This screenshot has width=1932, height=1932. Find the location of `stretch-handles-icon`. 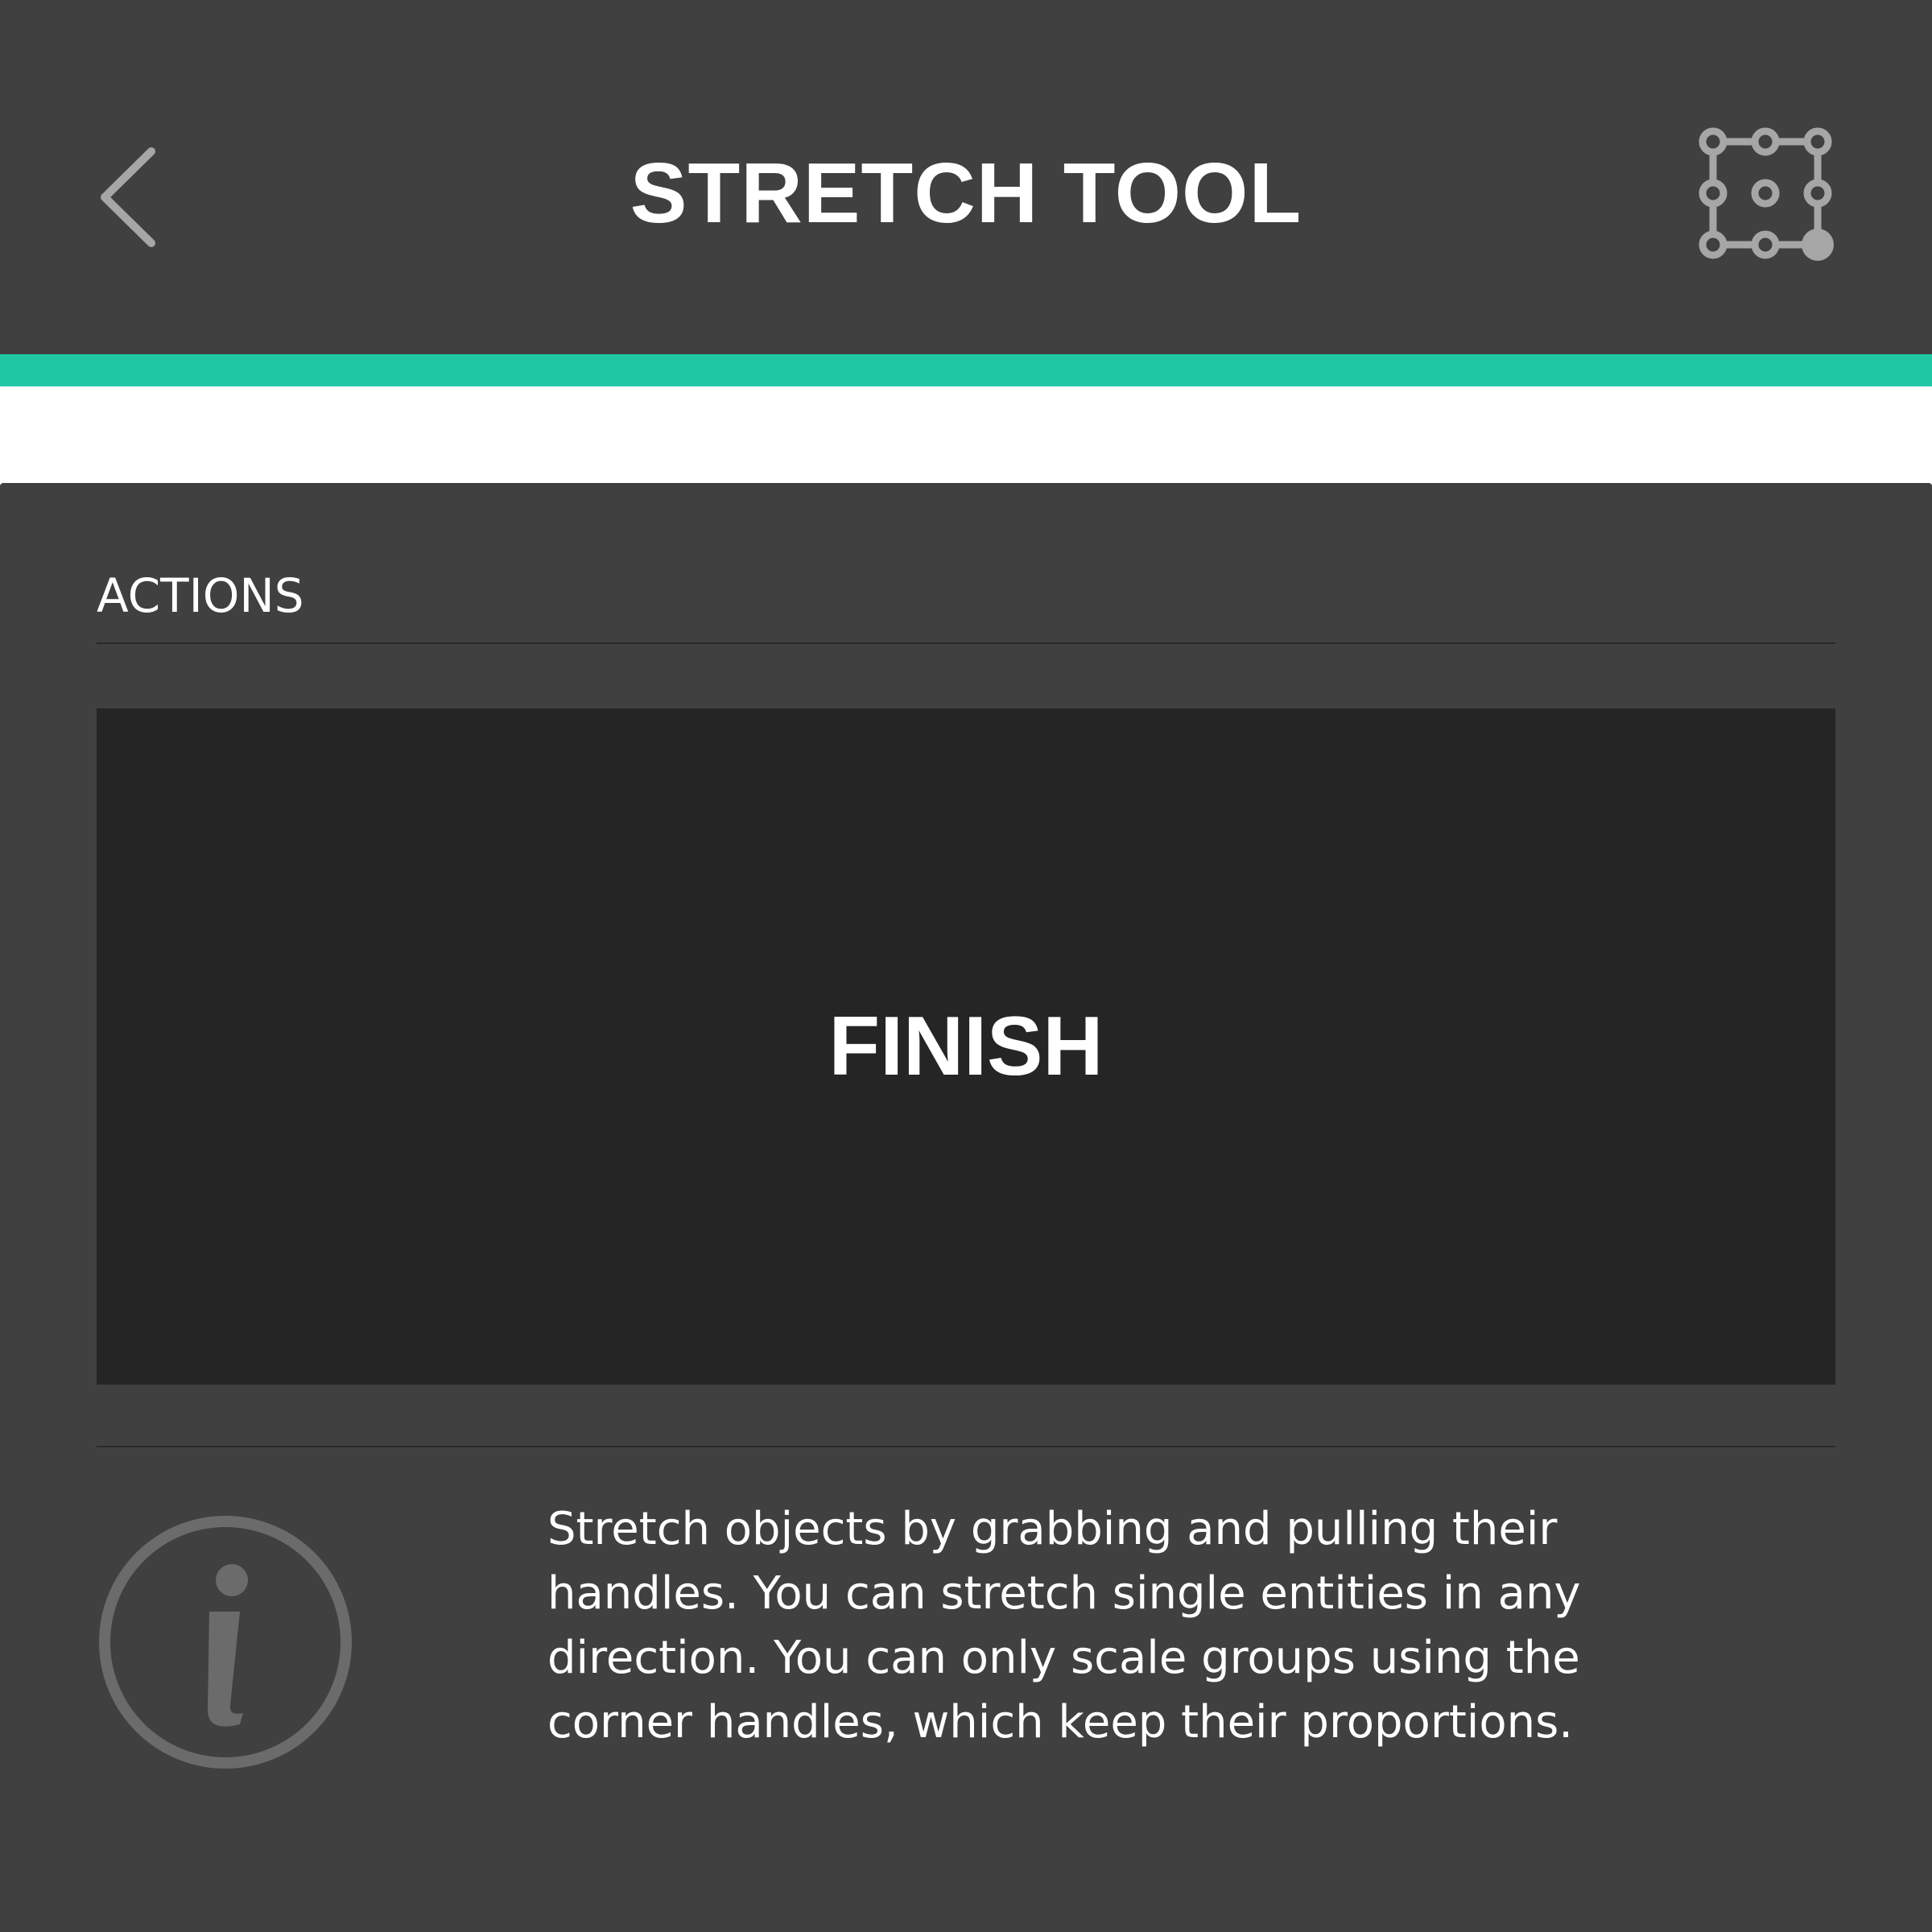

stretch-handles-icon is located at coordinates (1767, 193).